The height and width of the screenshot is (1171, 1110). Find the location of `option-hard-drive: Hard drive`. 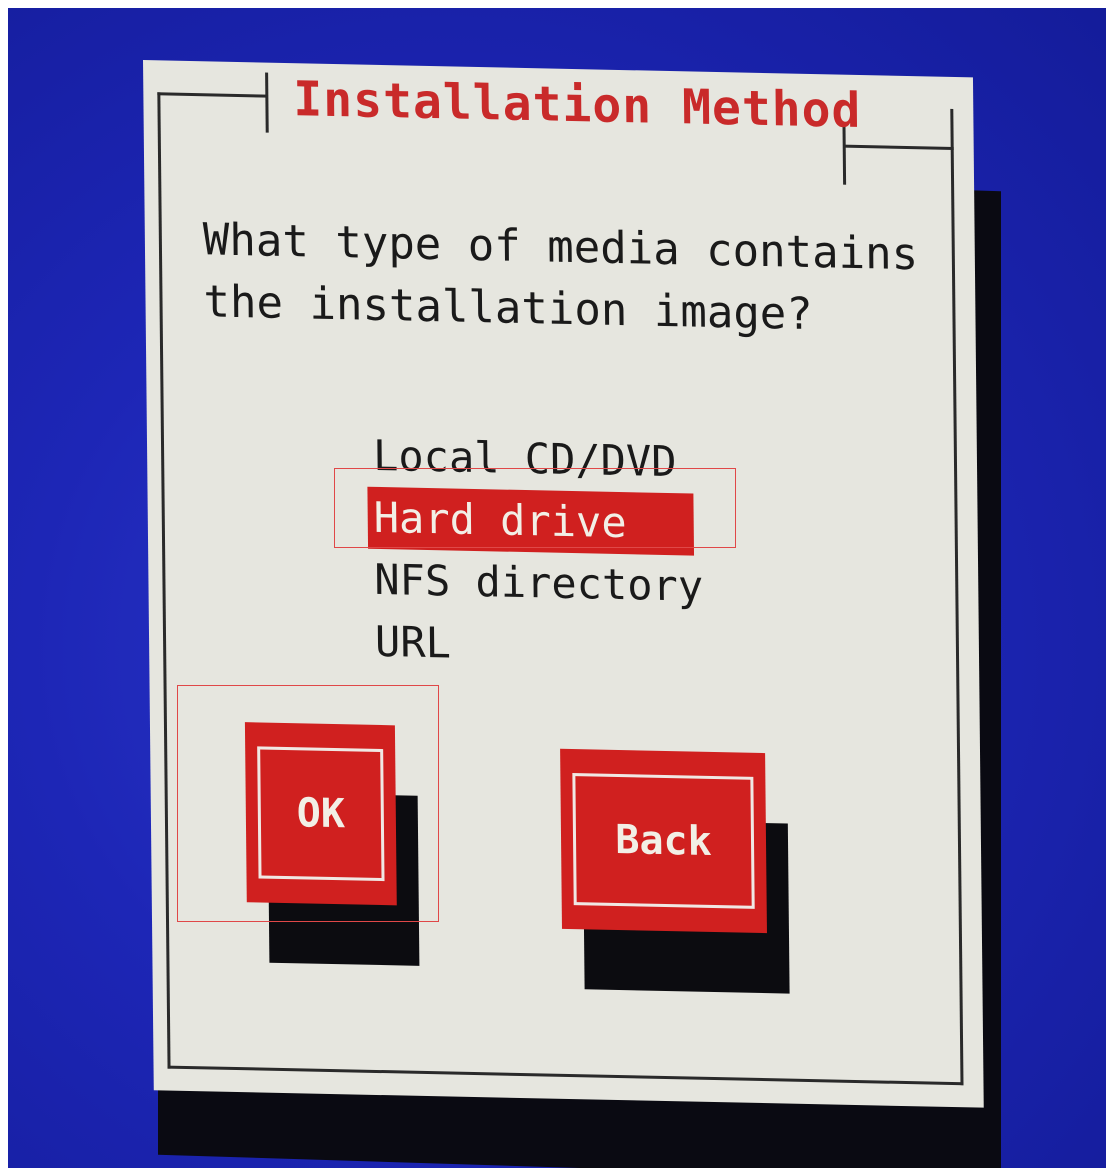

option-hard-drive: Hard drive is located at coordinates (531, 521).